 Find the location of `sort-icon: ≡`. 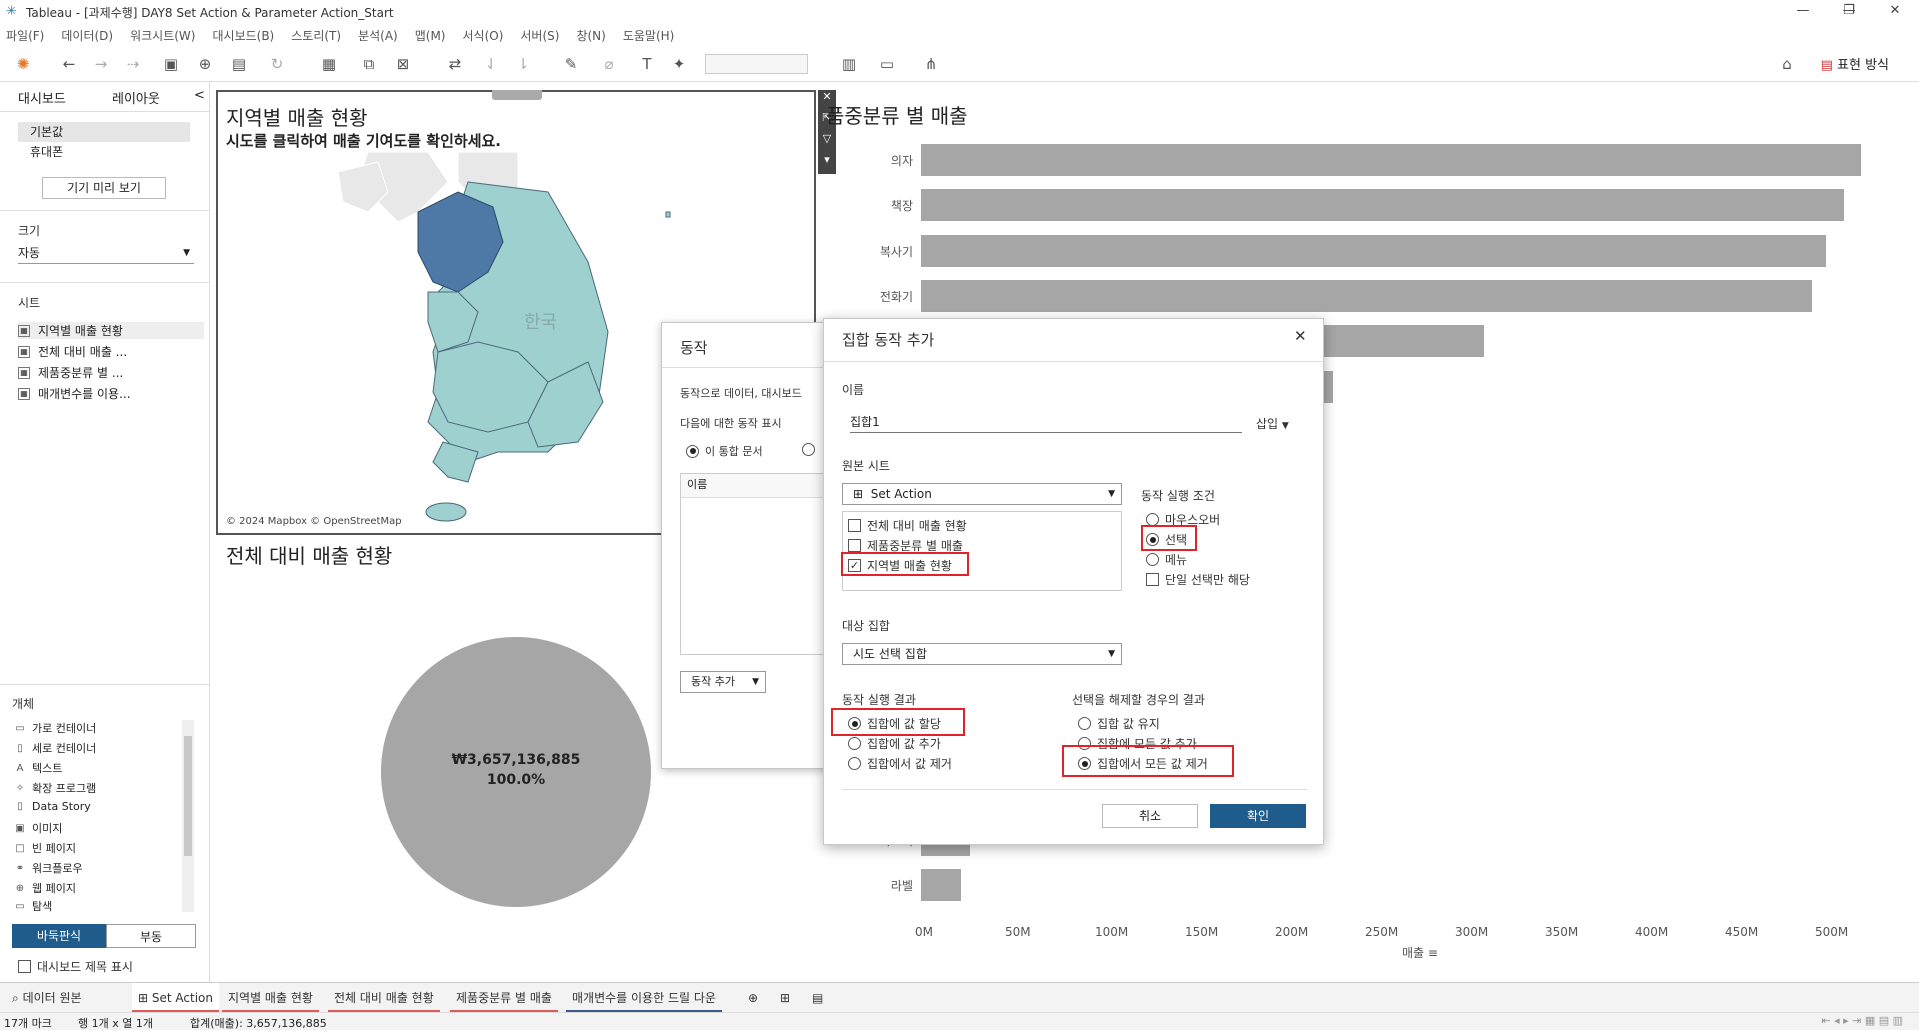

sort-icon: ≡ is located at coordinates (1433, 953).